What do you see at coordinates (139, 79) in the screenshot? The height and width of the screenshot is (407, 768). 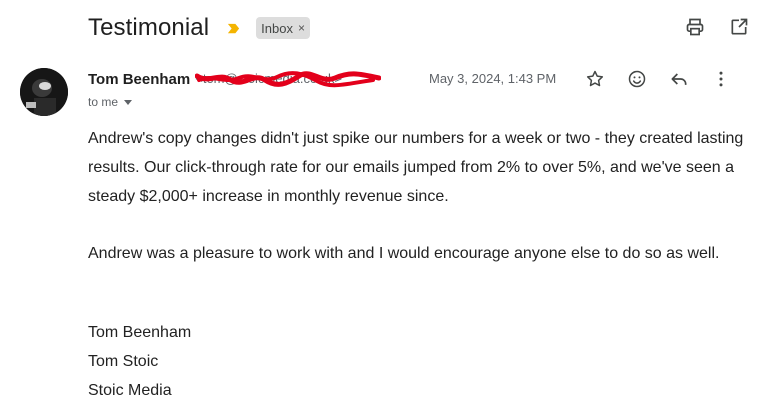 I see `sender-name: Tom Beenham` at bounding box center [139, 79].